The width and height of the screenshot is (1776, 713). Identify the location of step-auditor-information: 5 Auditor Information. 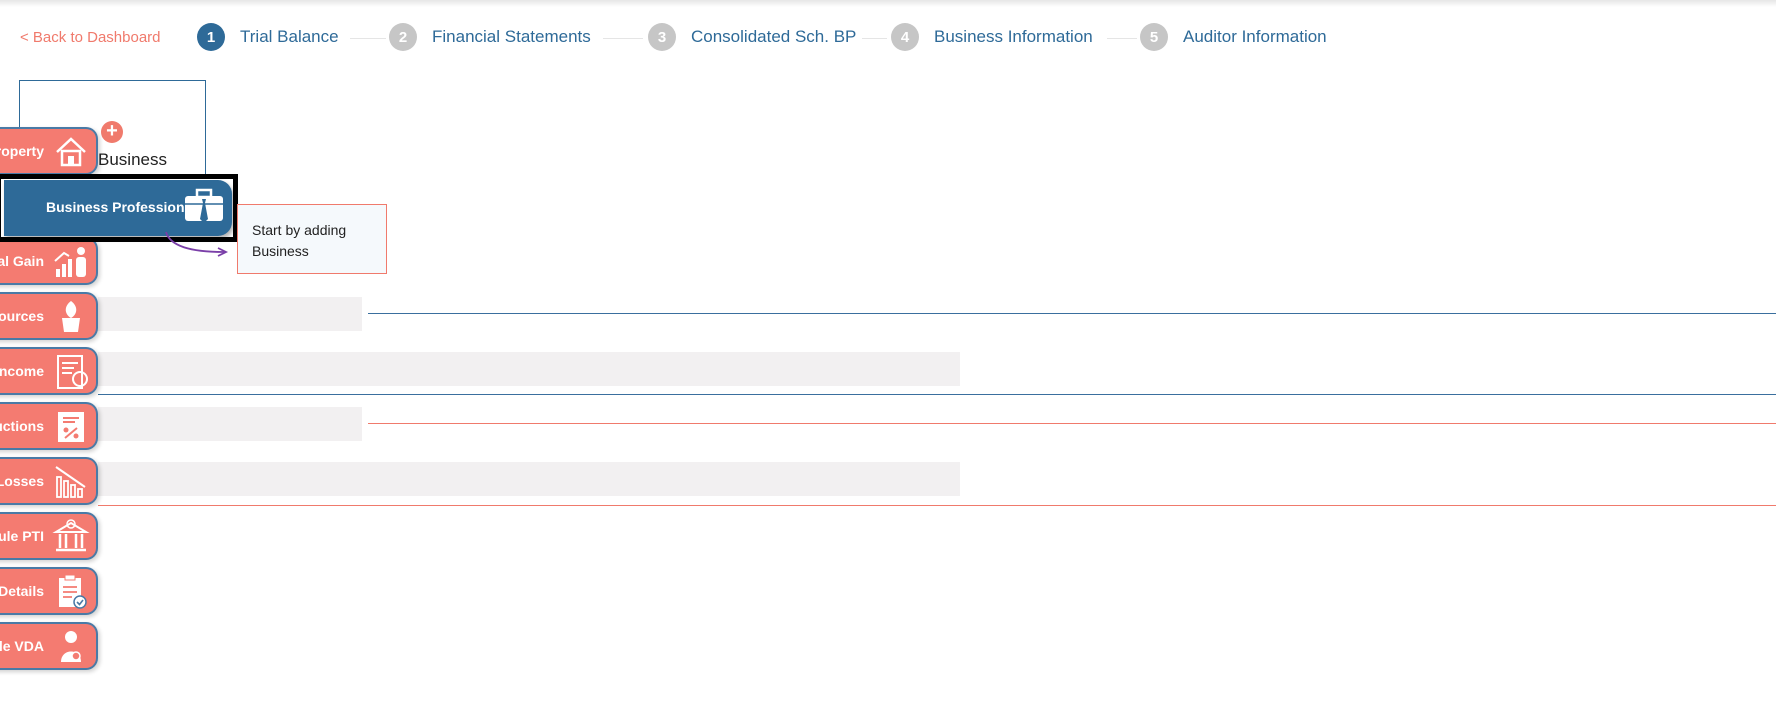
(1233, 37).